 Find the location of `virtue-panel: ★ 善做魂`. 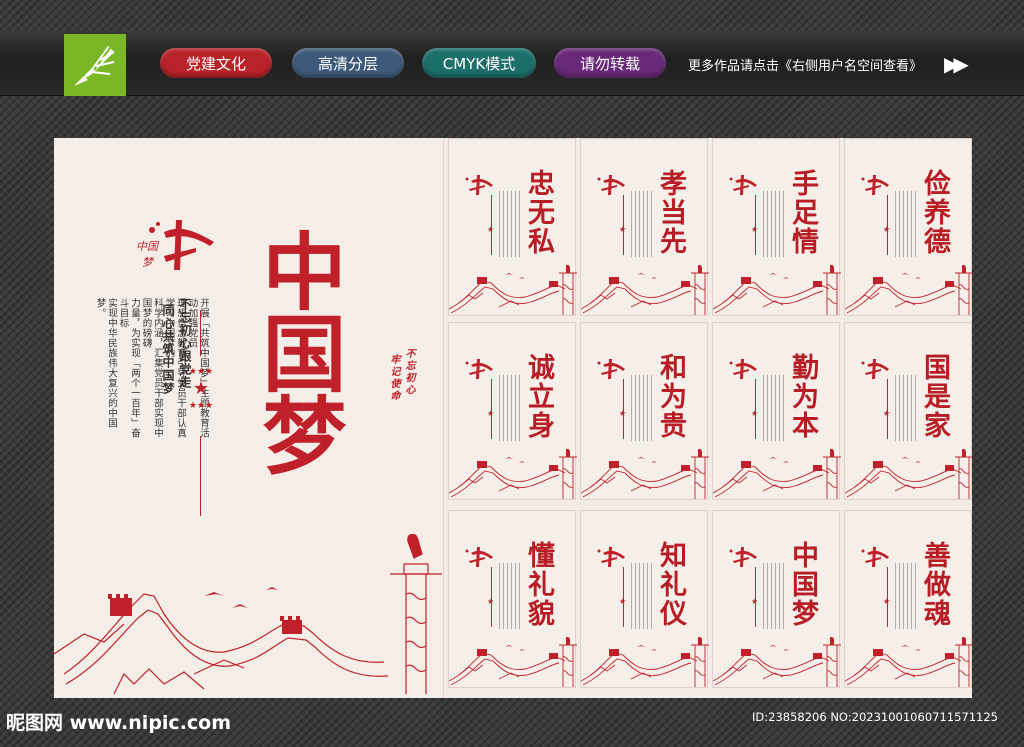

virtue-panel: ★ 善做魂 is located at coordinates (908, 599).